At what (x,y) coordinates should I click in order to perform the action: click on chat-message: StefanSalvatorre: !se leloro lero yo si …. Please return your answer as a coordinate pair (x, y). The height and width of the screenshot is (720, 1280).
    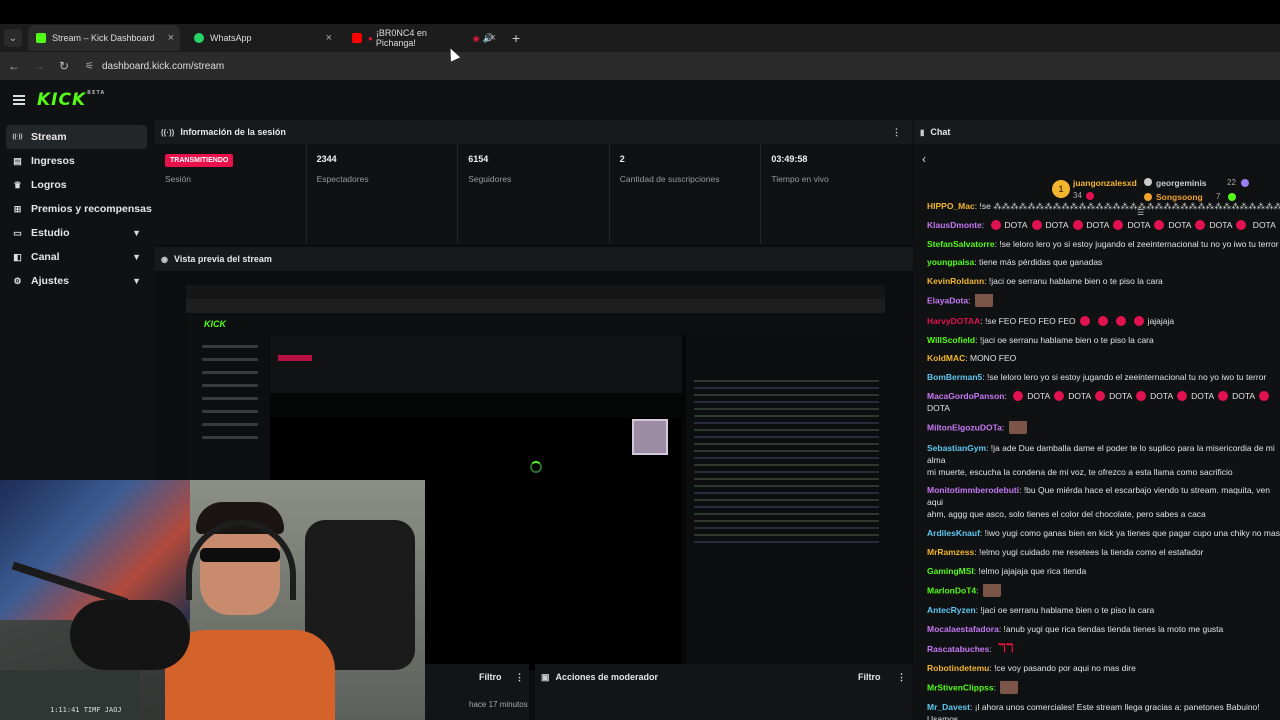
    Looking at the image, I should click on (1097, 244).